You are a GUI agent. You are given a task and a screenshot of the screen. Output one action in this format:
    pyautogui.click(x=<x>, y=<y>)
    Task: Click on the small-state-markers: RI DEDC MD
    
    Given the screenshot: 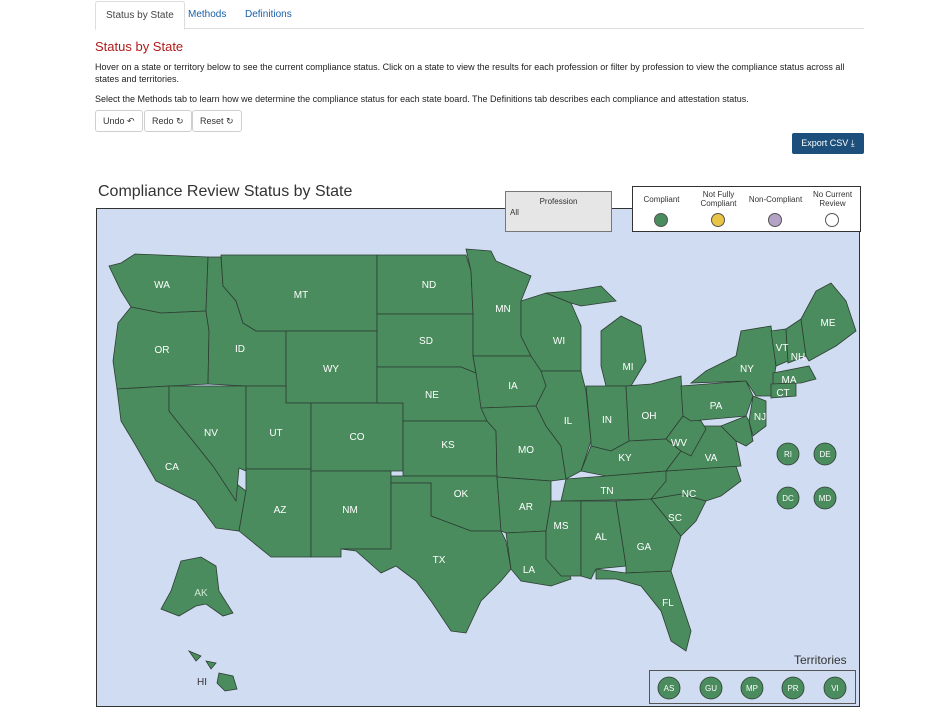 What is the action you would take?
    pyautogui.click(x=806, y=476)
    